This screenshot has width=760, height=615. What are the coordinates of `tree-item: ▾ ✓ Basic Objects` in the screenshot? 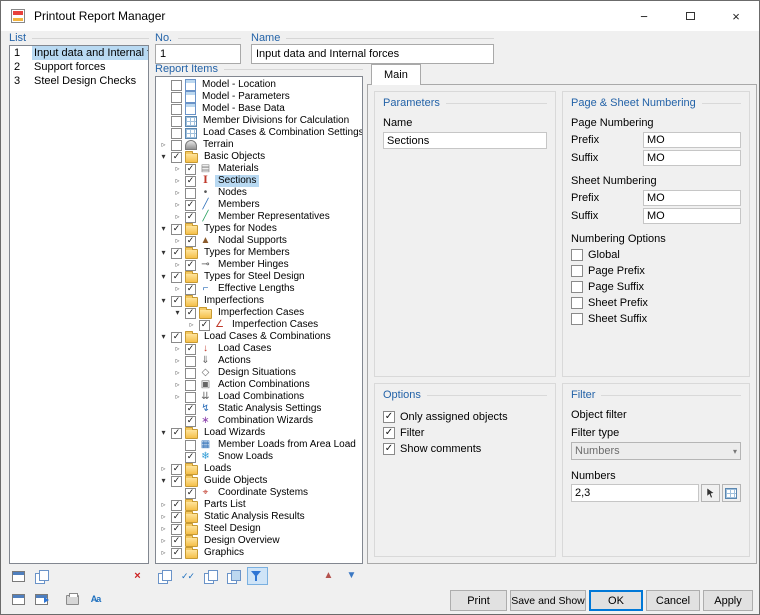 It's located at (259, 157).